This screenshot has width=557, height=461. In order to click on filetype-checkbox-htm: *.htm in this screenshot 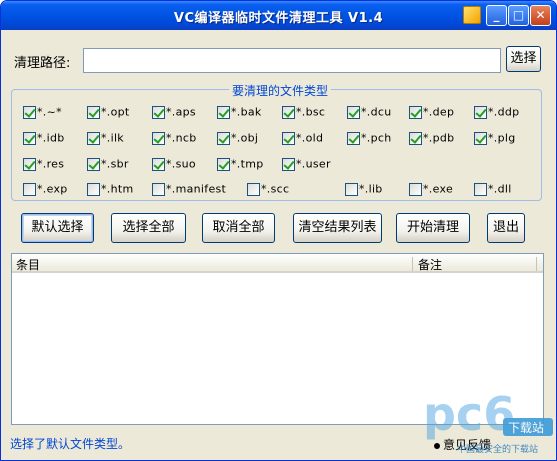, I will do `click(110, 190)`.